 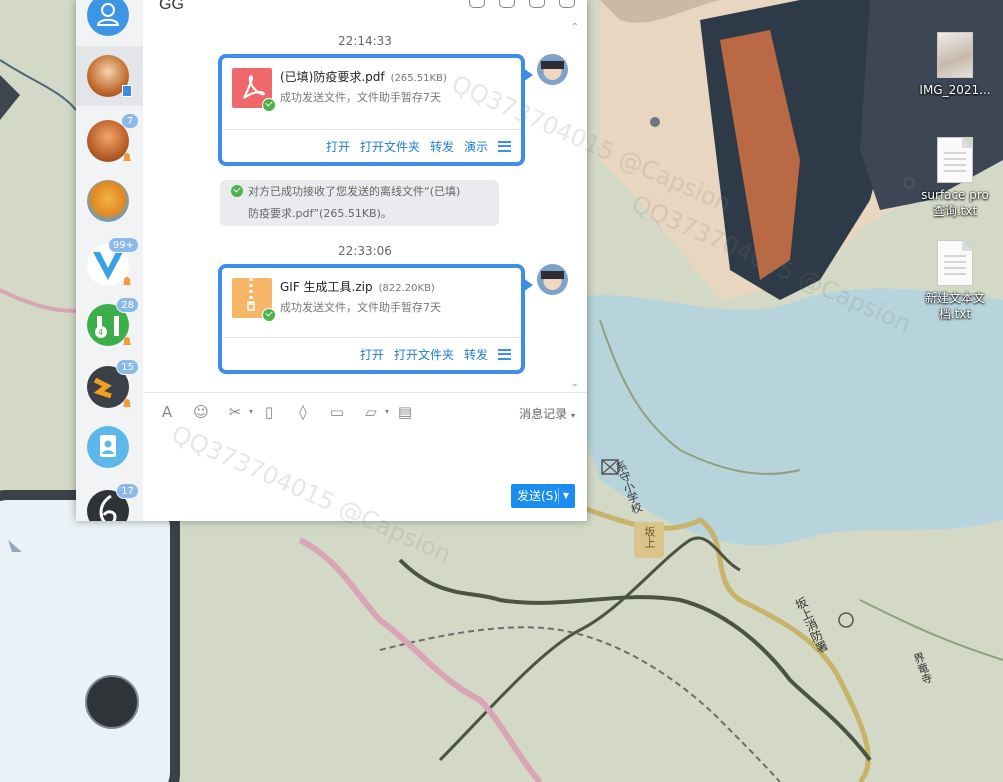 What do you see at coordinates (113, 321) in the screenshot?
I see `sidebar-conversation-5: 4 28` at bounding box center [113, 321].